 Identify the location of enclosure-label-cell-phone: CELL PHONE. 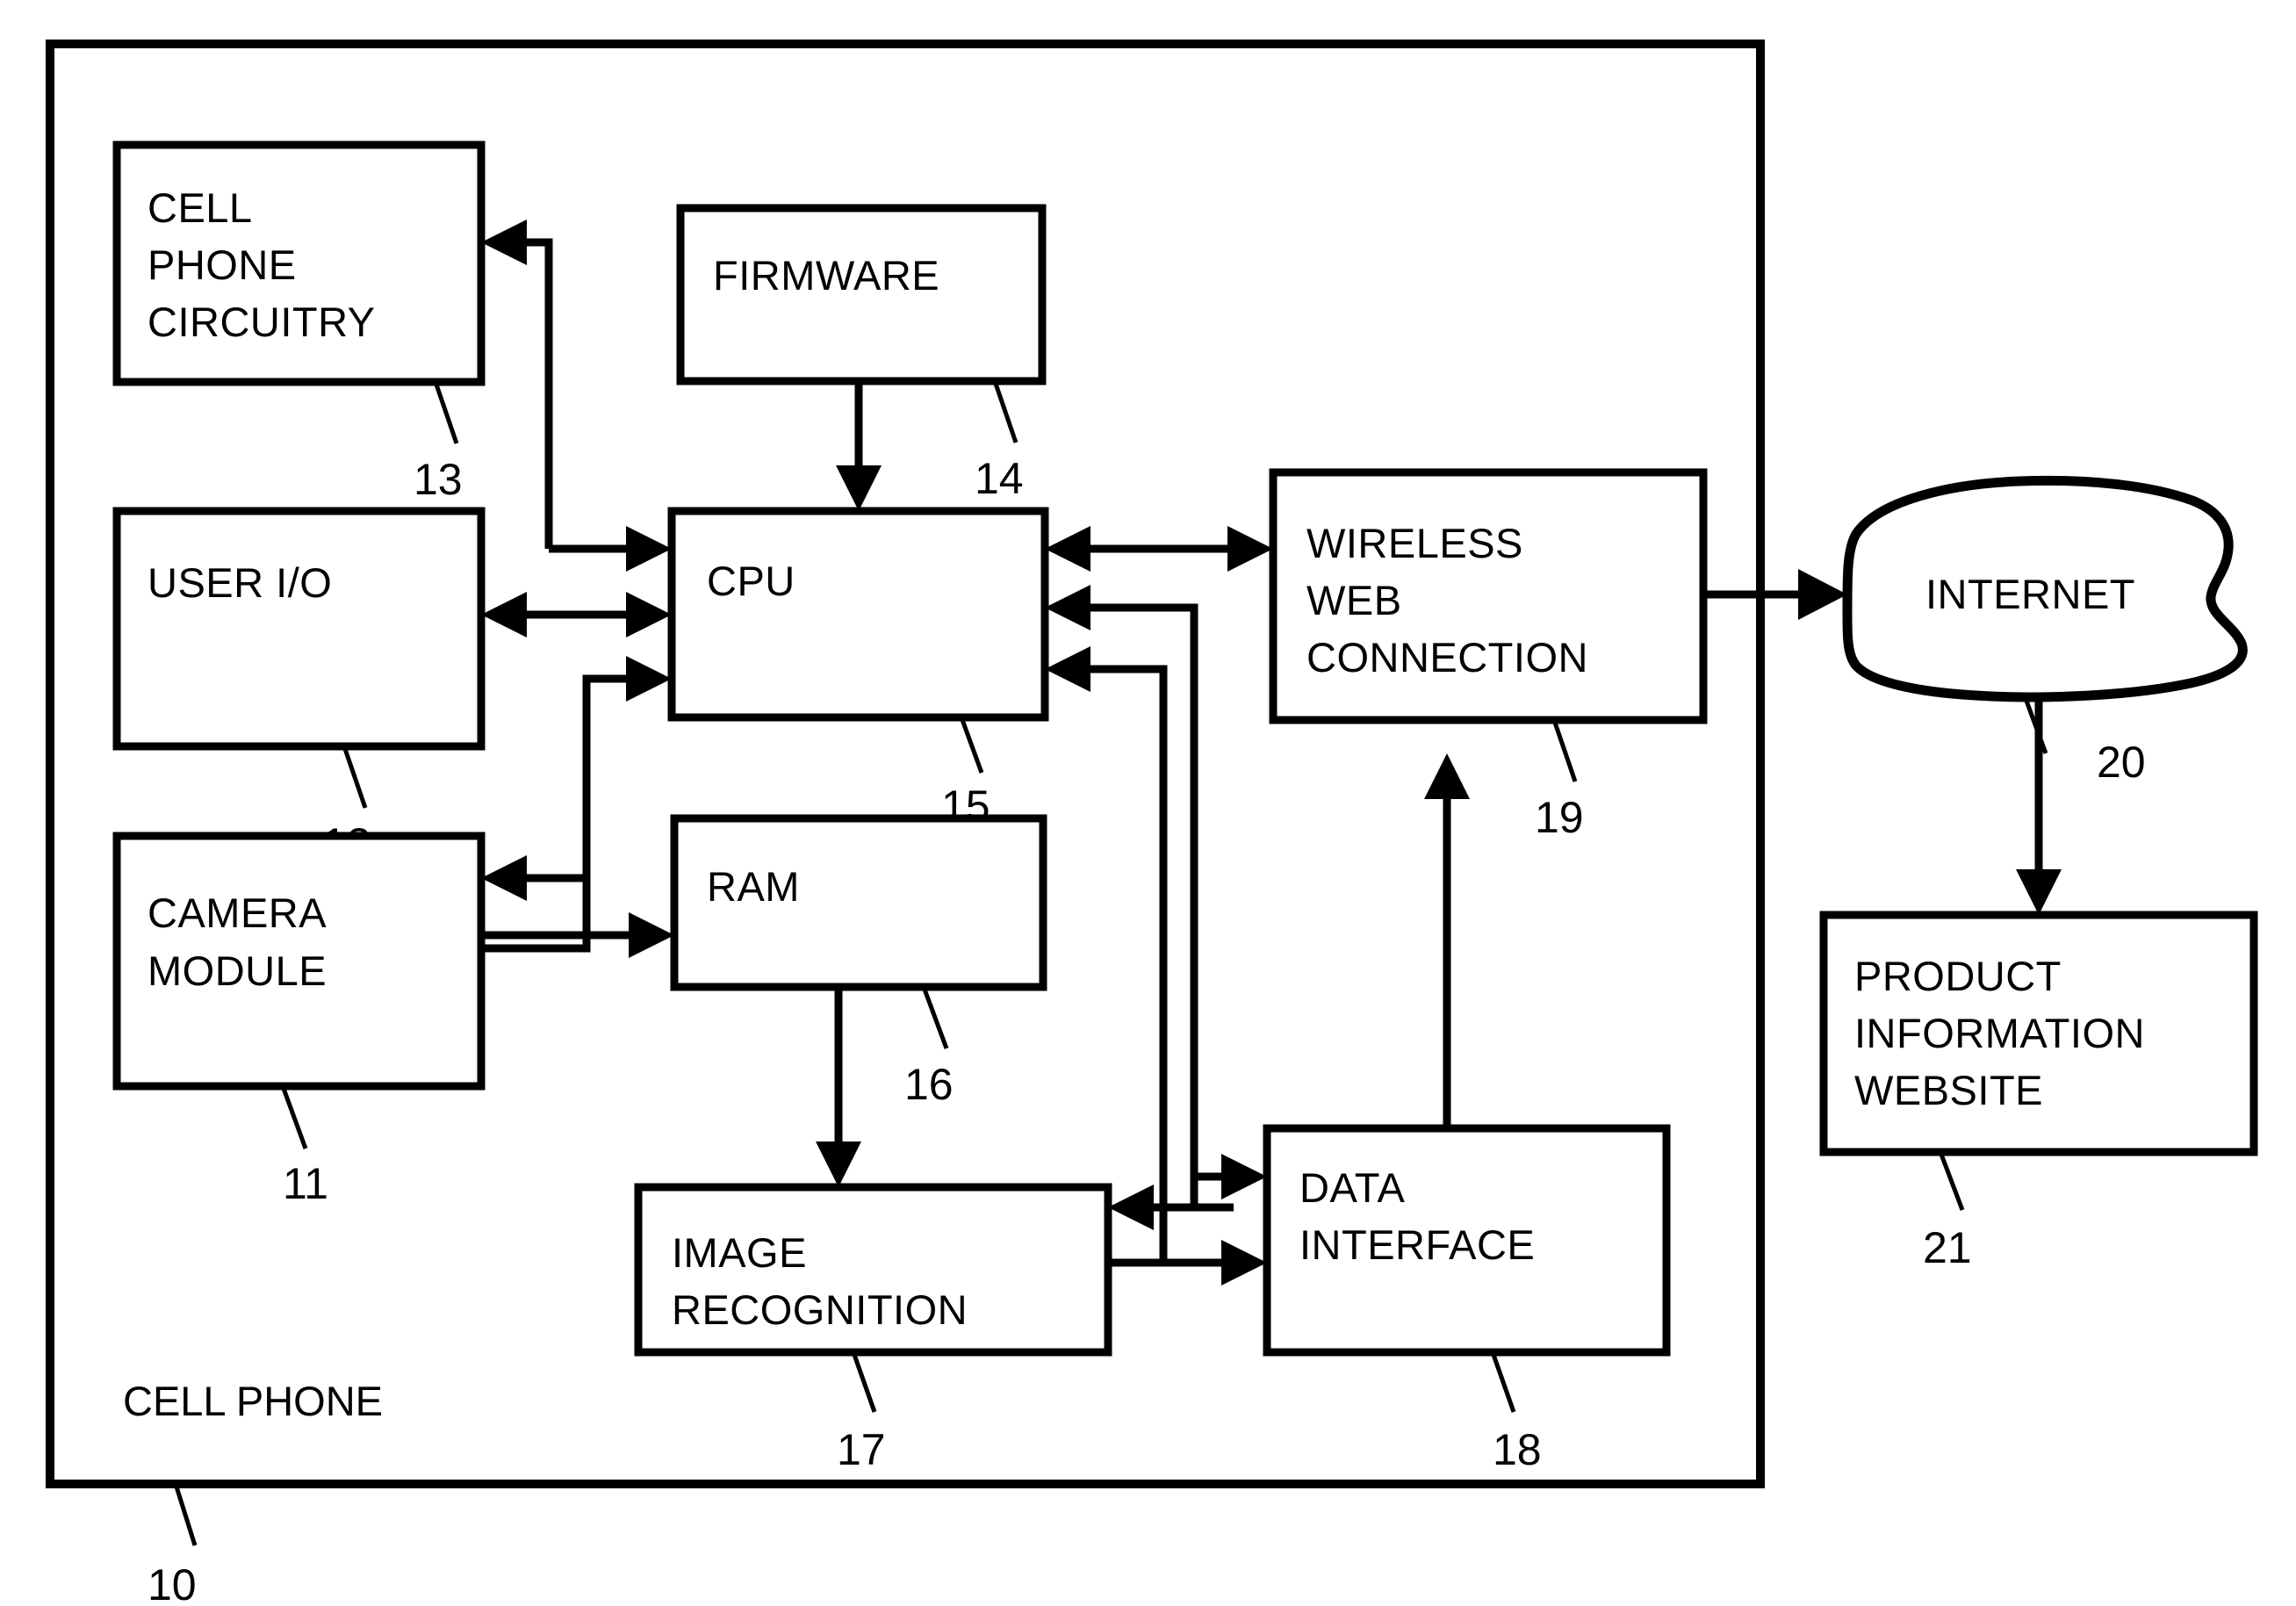
(253, 1401).